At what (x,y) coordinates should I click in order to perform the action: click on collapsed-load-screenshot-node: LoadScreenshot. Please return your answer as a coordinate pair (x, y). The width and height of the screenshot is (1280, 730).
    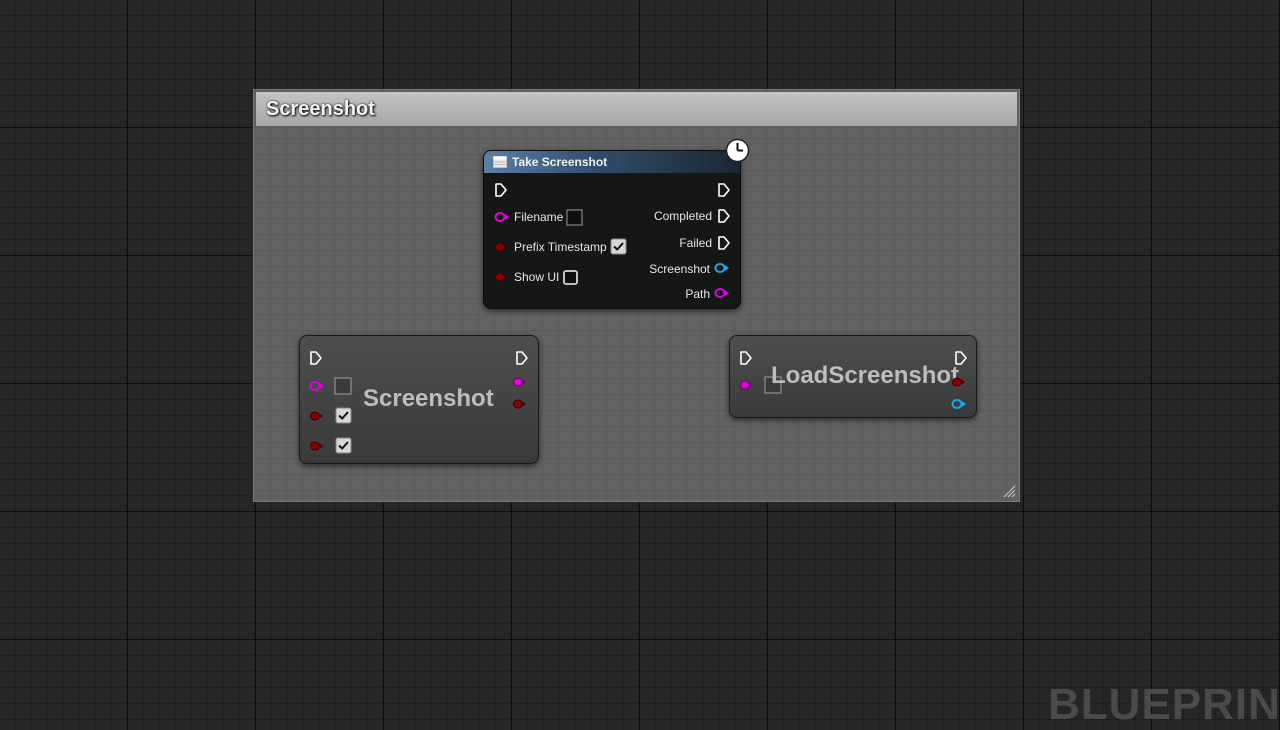
    Looking at the image, I should click on (853, 376).